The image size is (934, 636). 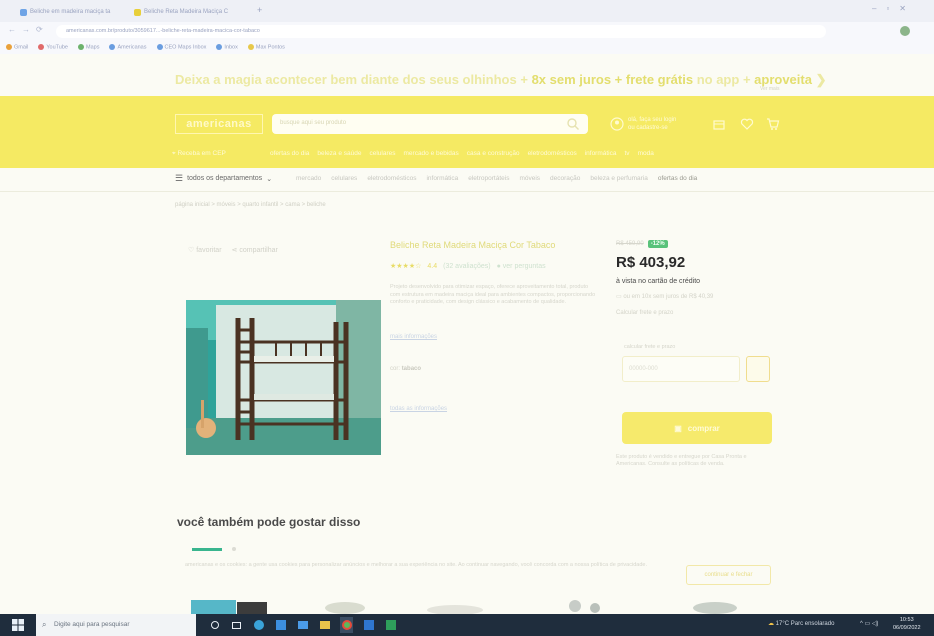 I want to click on account-link: olá, faça seu login ou cadastre-se, so click(x=652, y=124).